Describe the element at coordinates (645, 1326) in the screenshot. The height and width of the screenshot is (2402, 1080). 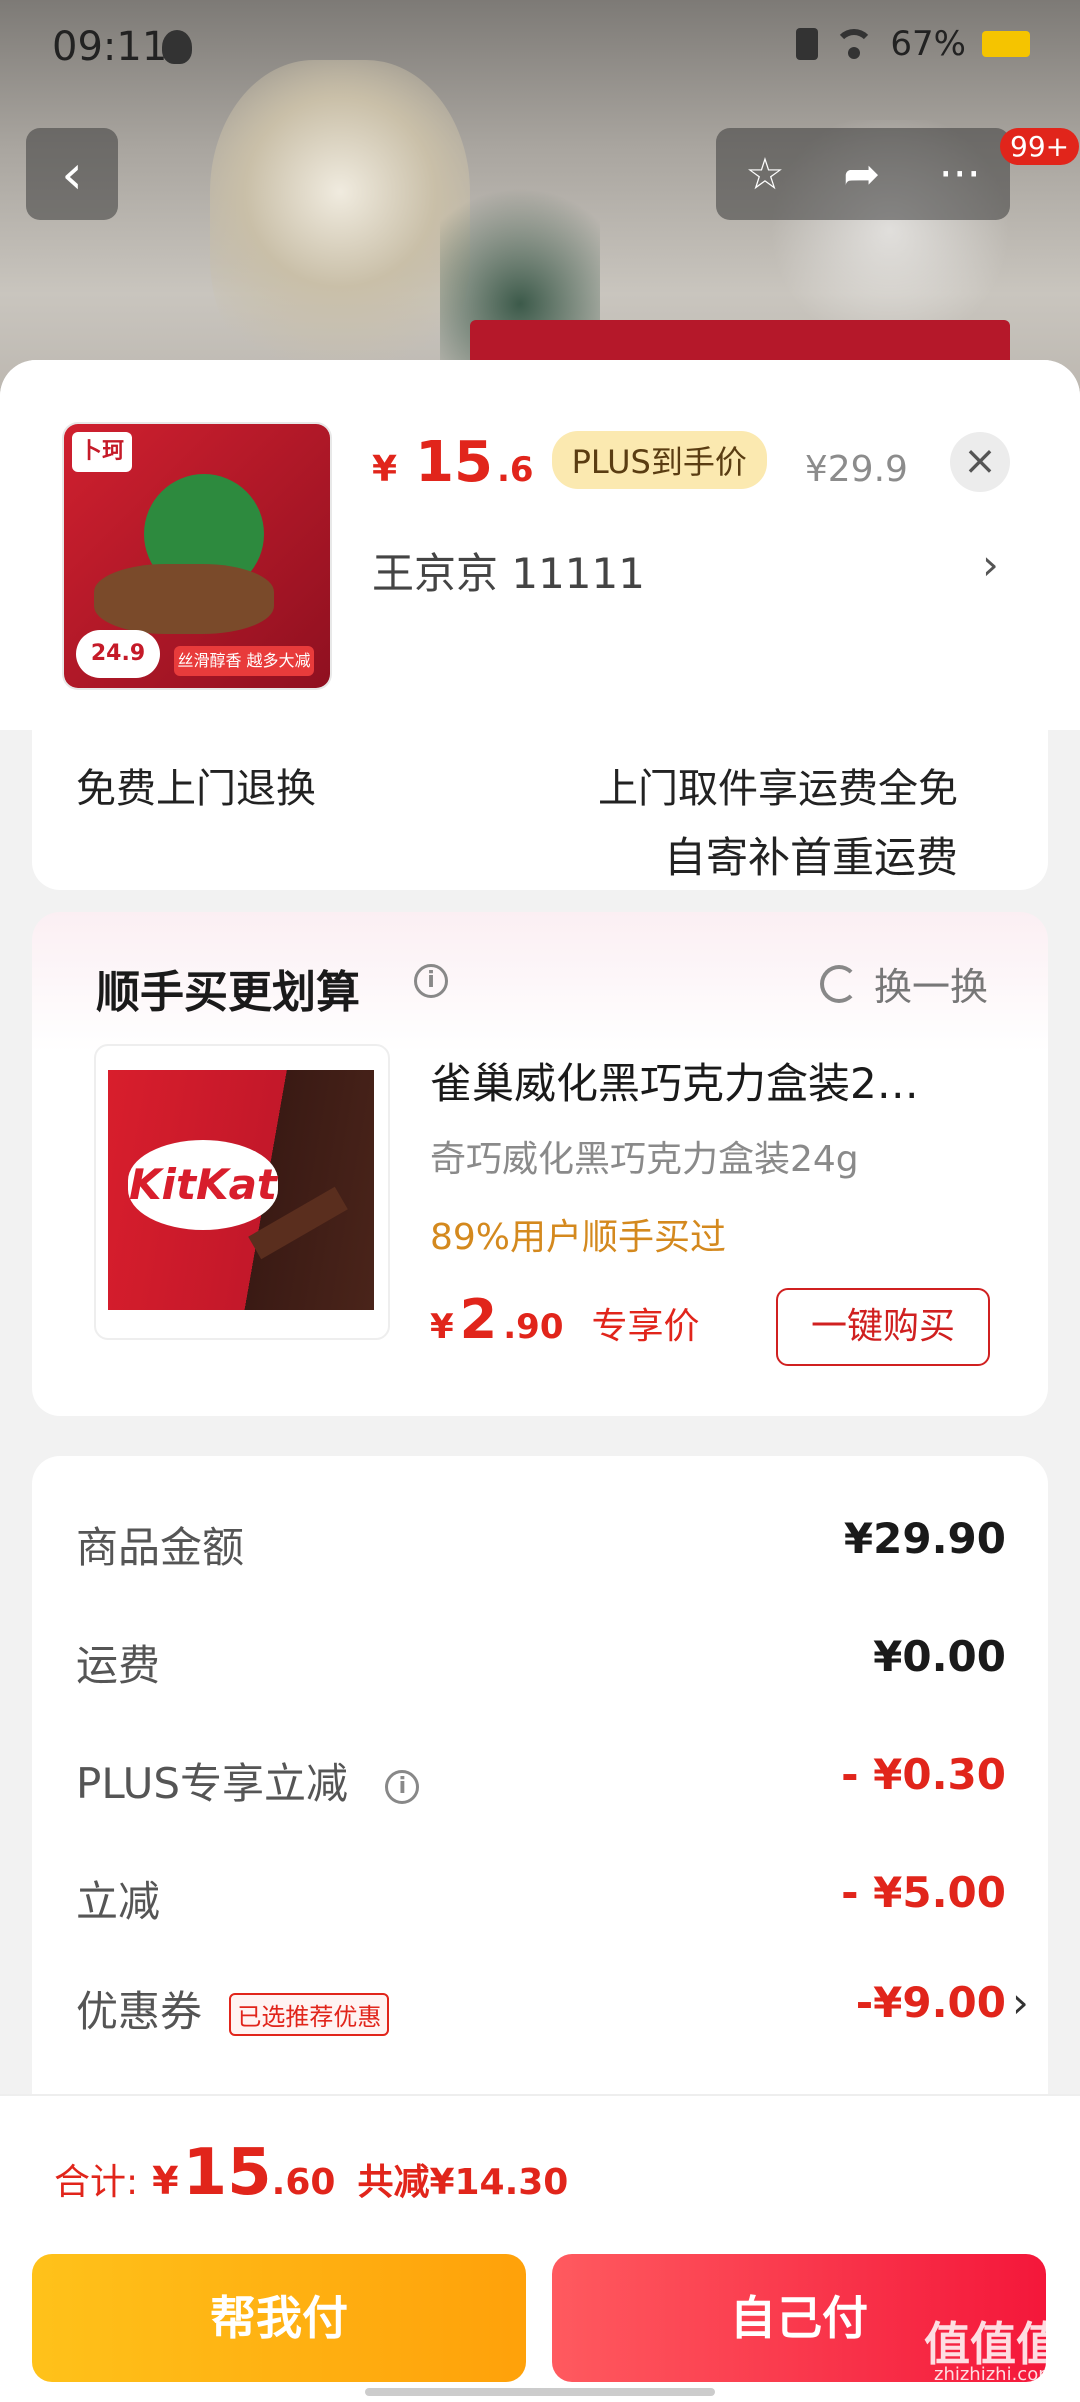
I see `addon-price-label: 专享价` at that location.